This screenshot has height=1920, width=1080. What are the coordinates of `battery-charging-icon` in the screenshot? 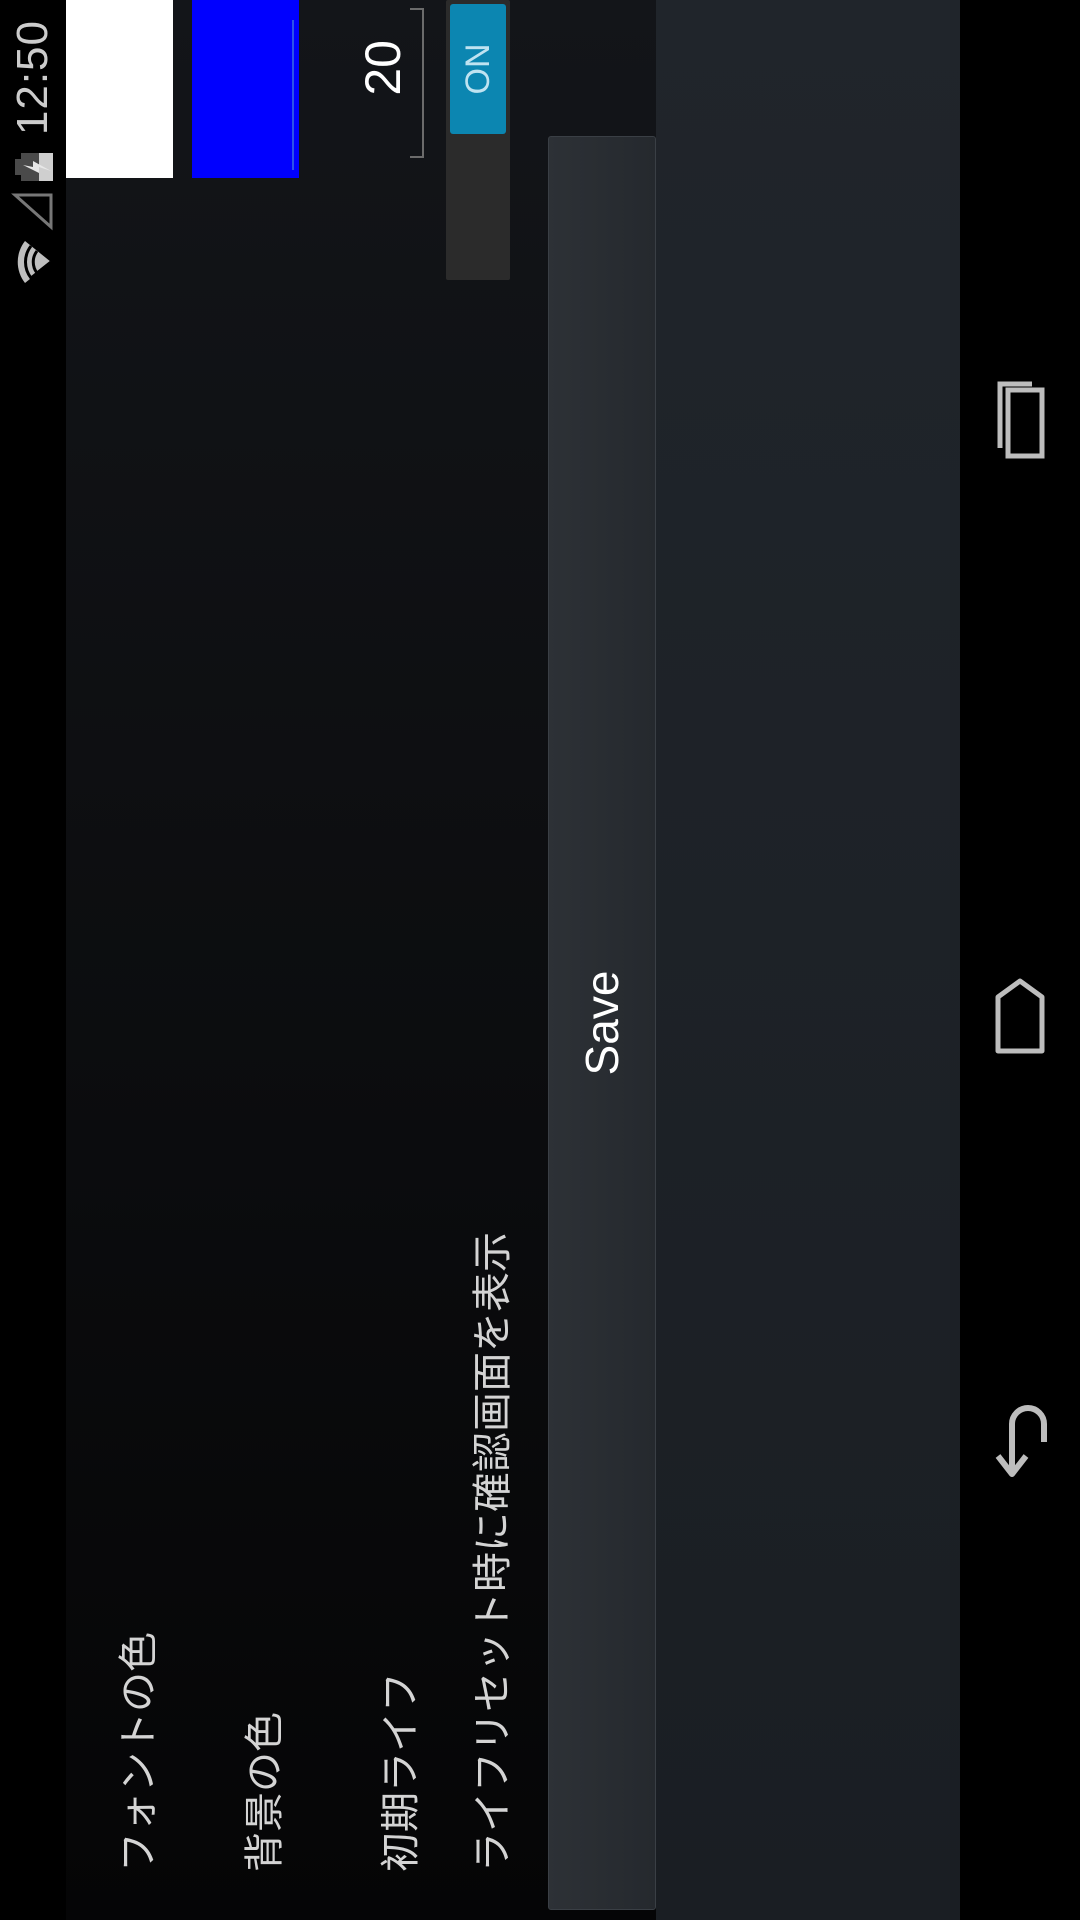 It's located at (34, 167).